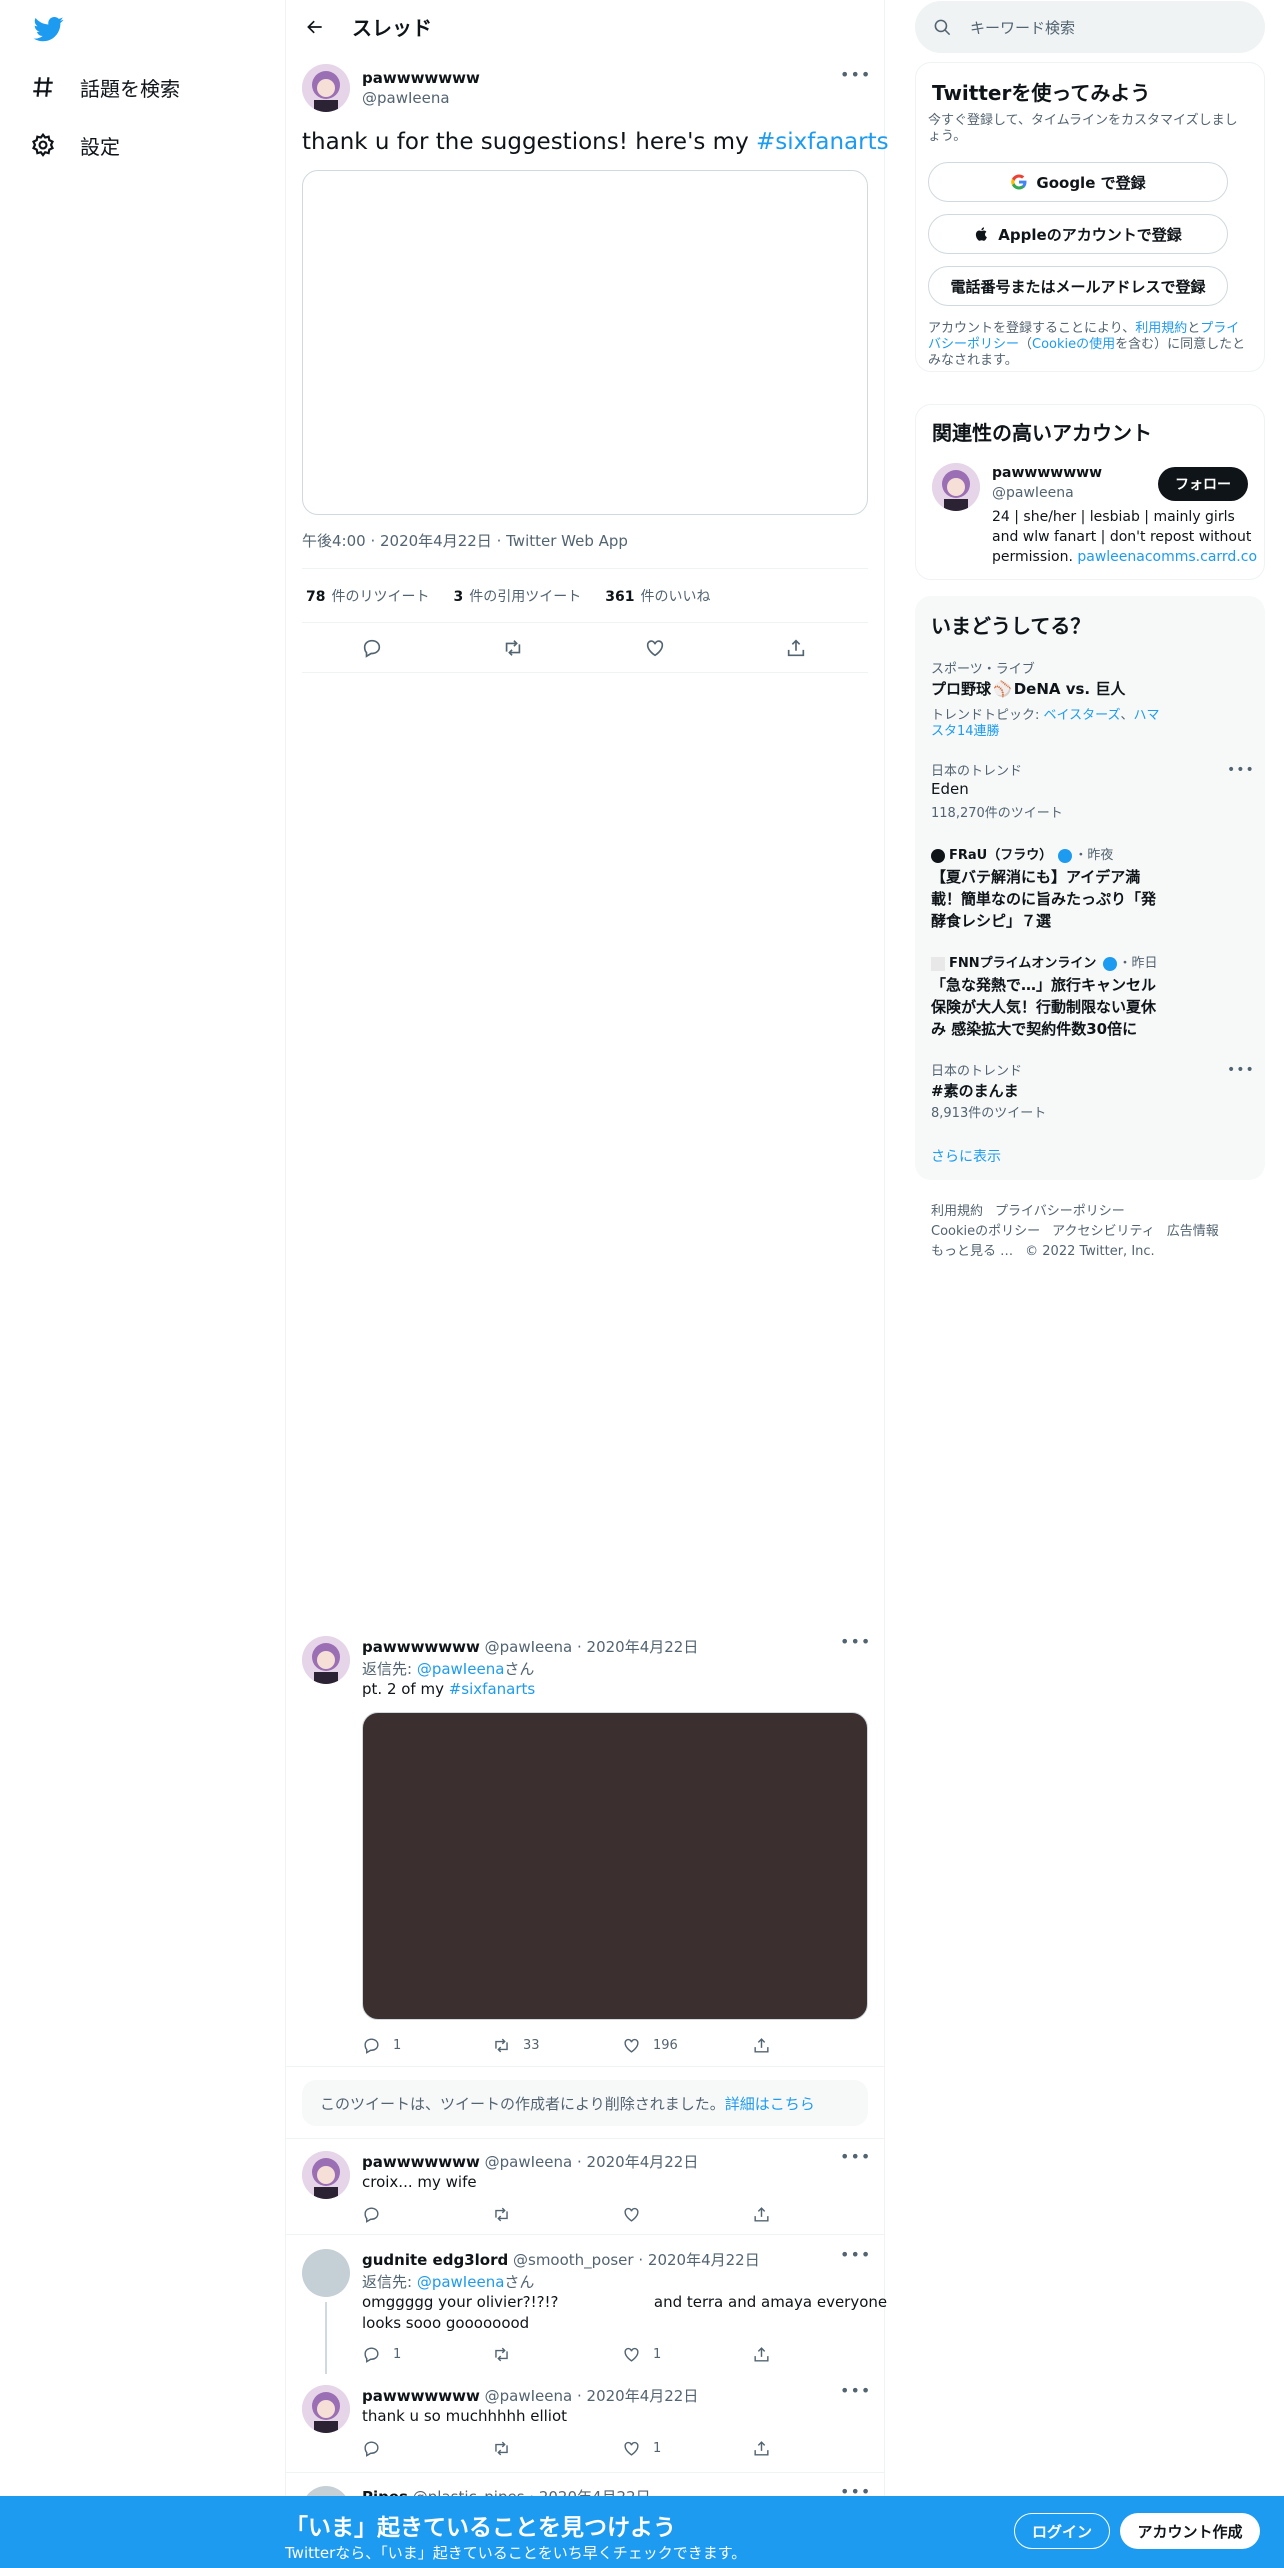 This screenshot has height=2568, width=1284. I want to click on like-button, so click(687, 2214).